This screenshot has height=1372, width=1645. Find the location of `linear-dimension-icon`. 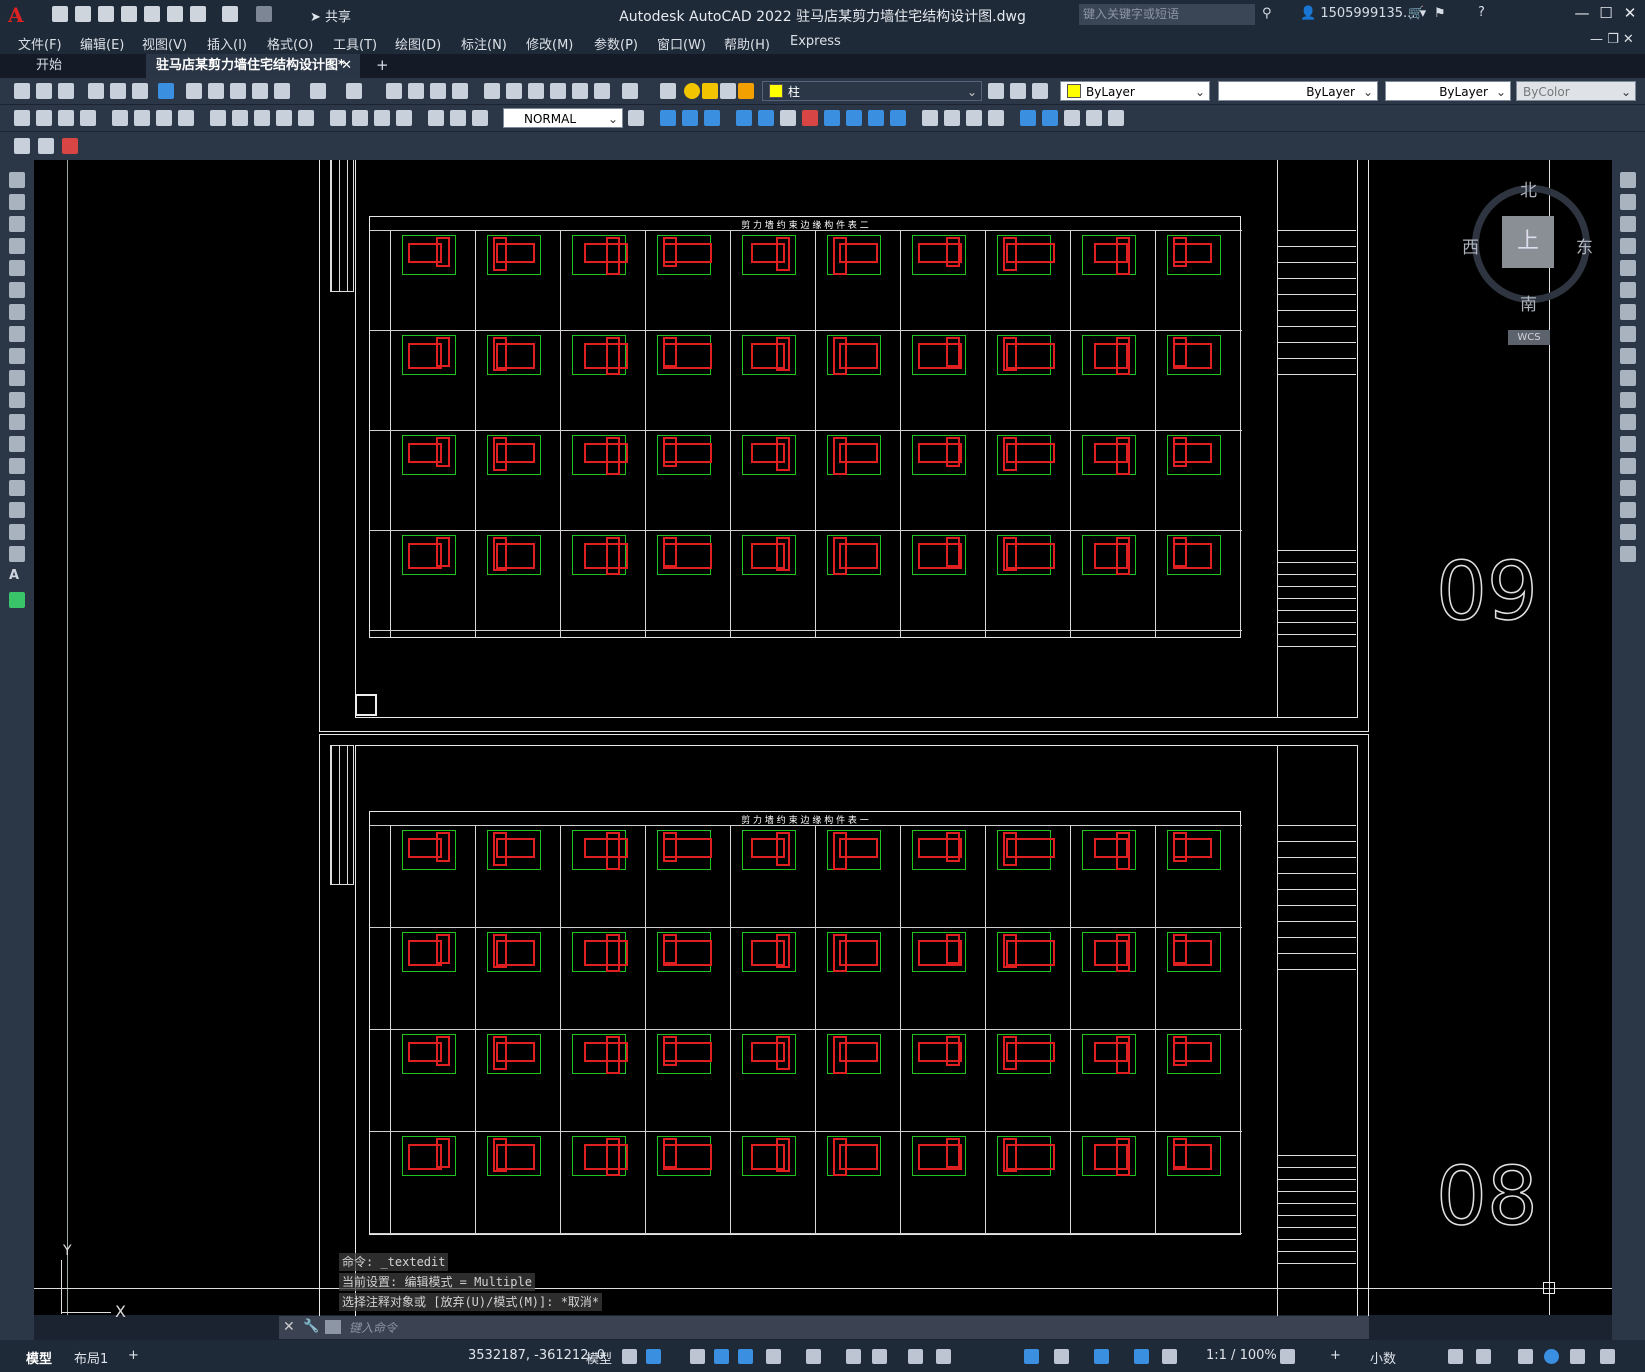

linear-dimension-icon is located at coordinates (22, 118).